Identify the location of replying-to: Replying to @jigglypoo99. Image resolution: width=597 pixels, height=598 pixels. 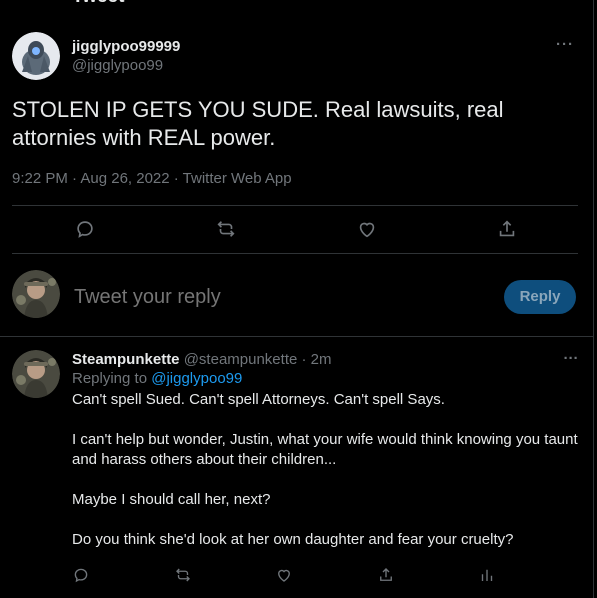
(327, 378).